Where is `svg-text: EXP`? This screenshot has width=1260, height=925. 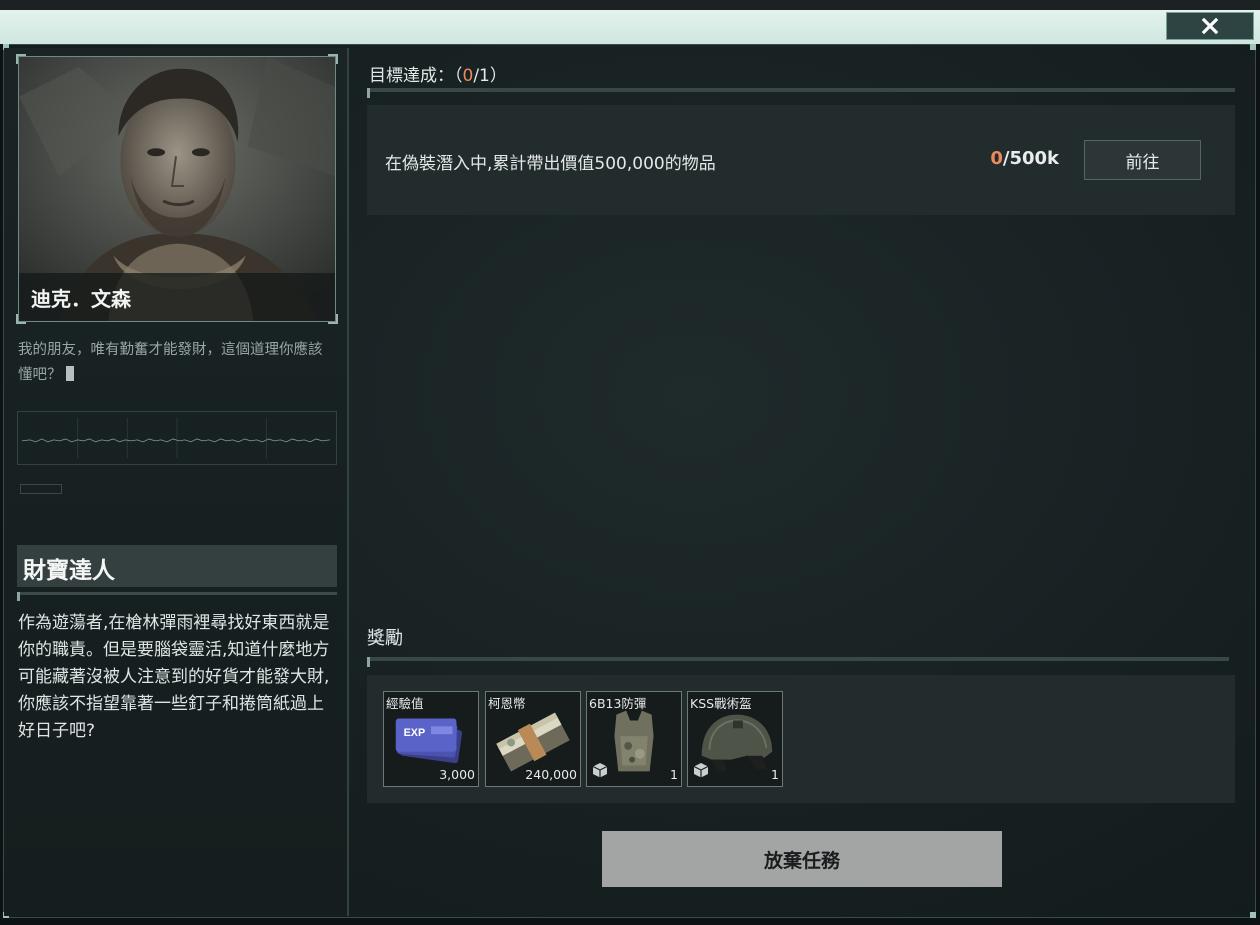 svg-text: EXP is located at coordinates (415, 733).